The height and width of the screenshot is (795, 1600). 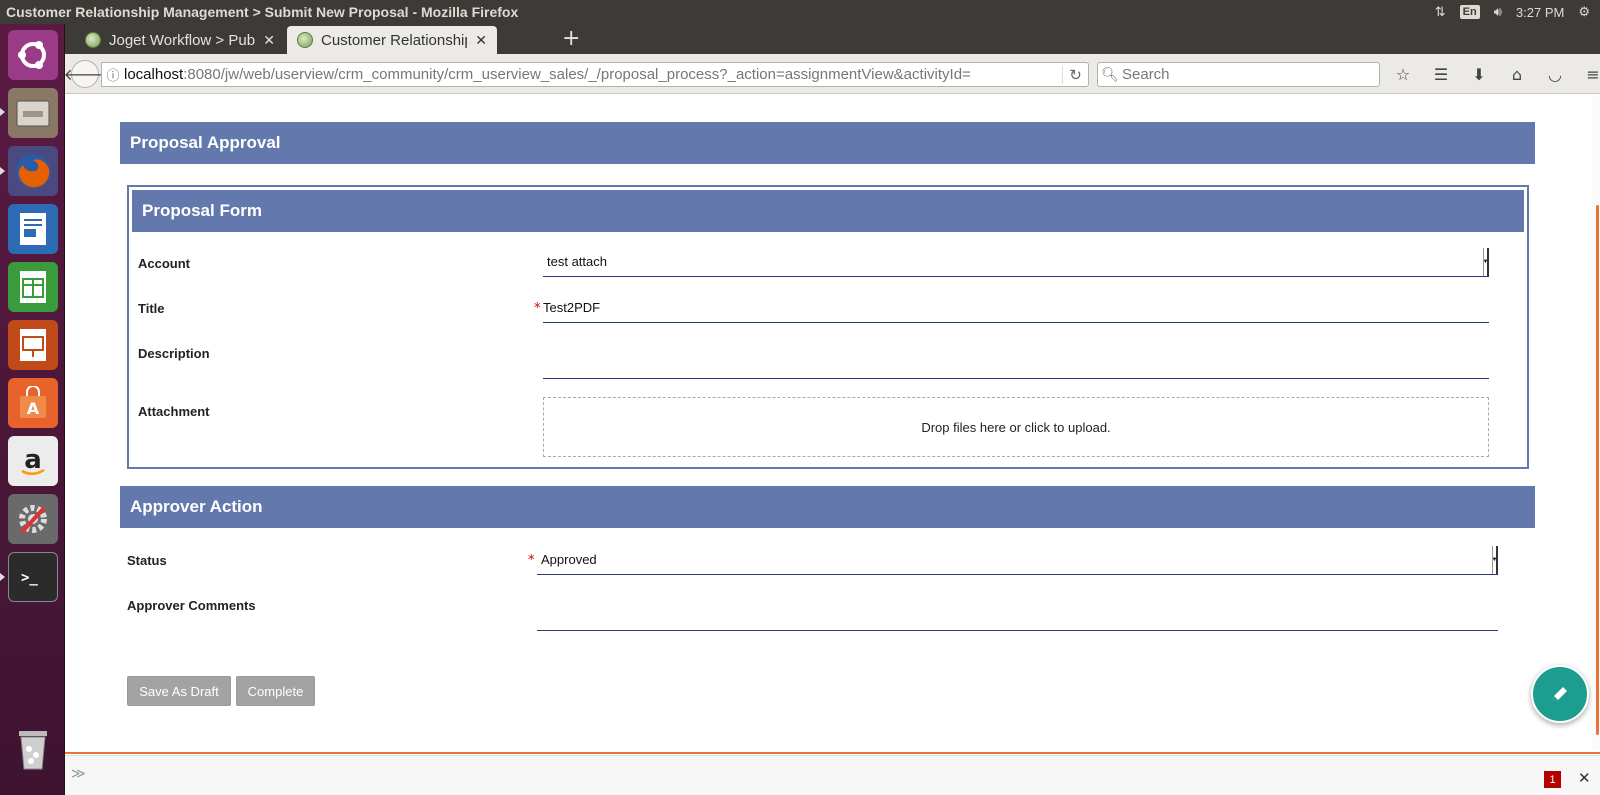 I want to click on tab-joget-workflow: Joget Workflow > Pub ✕, so click(x=180, y=40).